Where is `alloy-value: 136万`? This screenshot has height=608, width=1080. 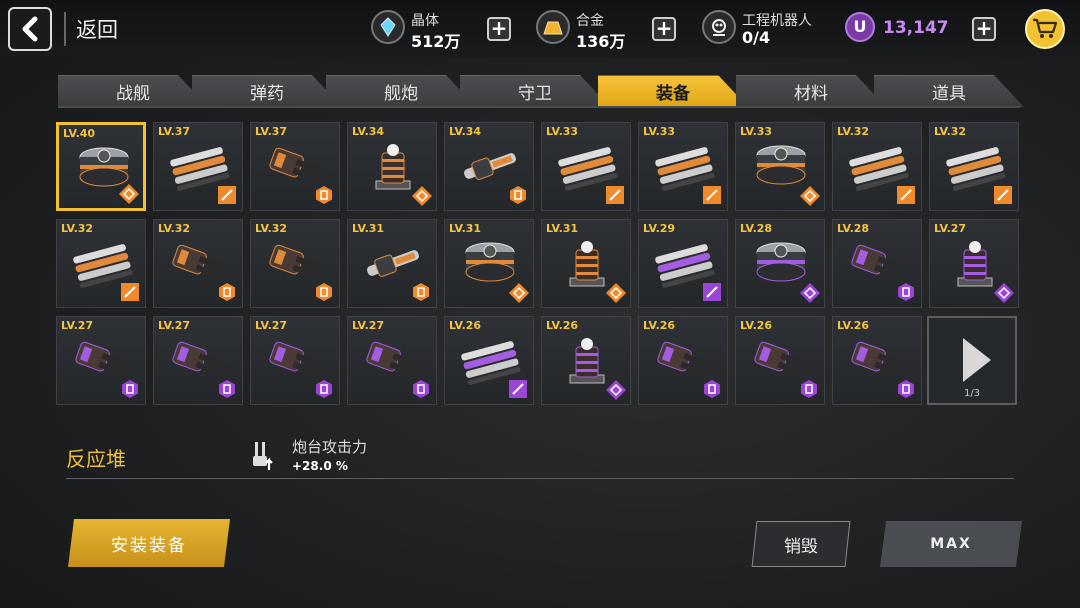 alloy-value: 136万 is located at coordinates (601, 41).